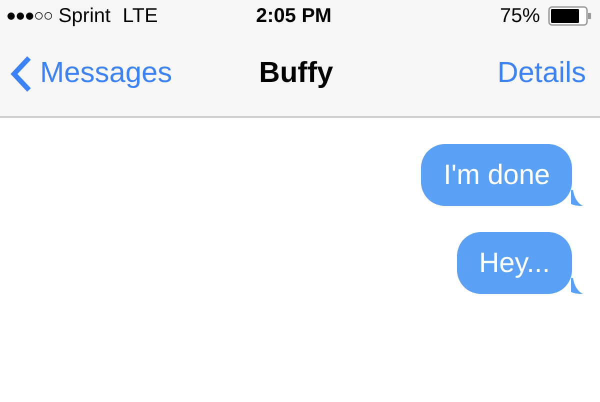 The image size is (600, 402). Describe the element at coordinates (84, 16) in the screenshot. I see `carrier-name: Sprint` at that location.